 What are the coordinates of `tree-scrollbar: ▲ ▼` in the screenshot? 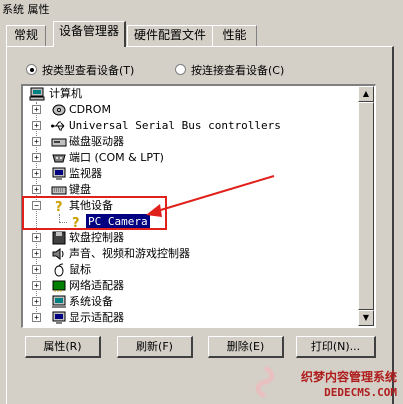 It's located at (366, 206).